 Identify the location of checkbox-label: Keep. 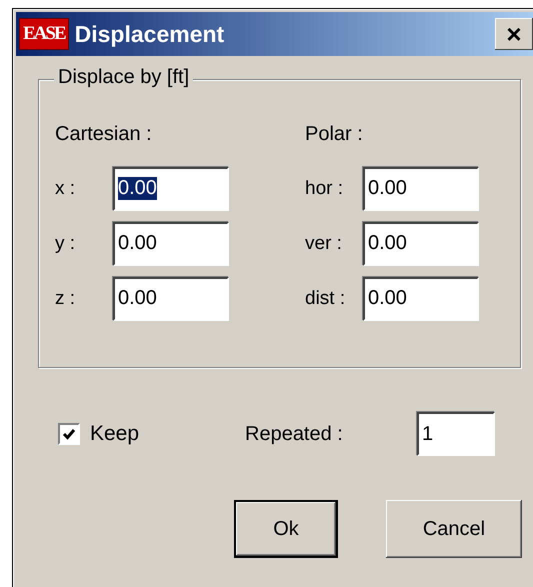
(115, 434).